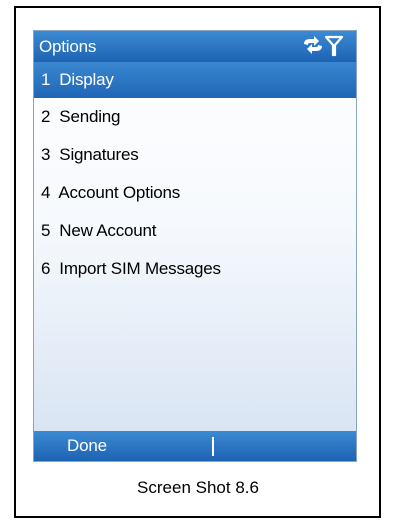 This screenshot has height=525, width=396. Describe the element at coordinates (81, 116) in the screenshot. I see `menu-item-label: 2 Sending` at that location.